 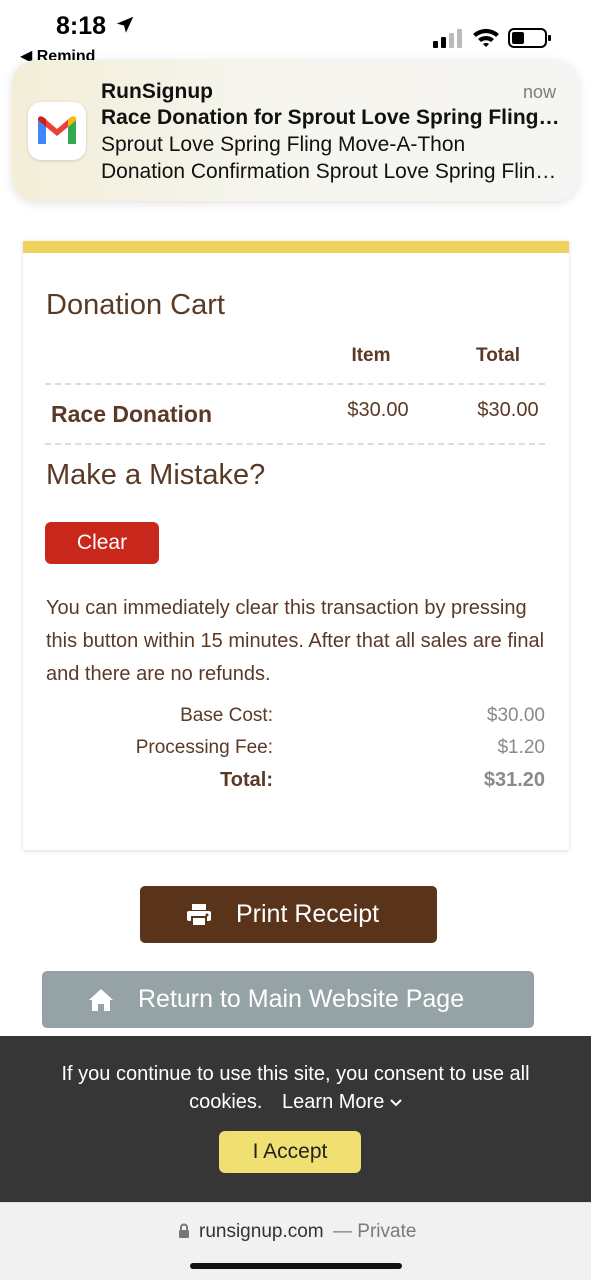 I want to click on chevron-down-icon, so click(x=396, y=1103).